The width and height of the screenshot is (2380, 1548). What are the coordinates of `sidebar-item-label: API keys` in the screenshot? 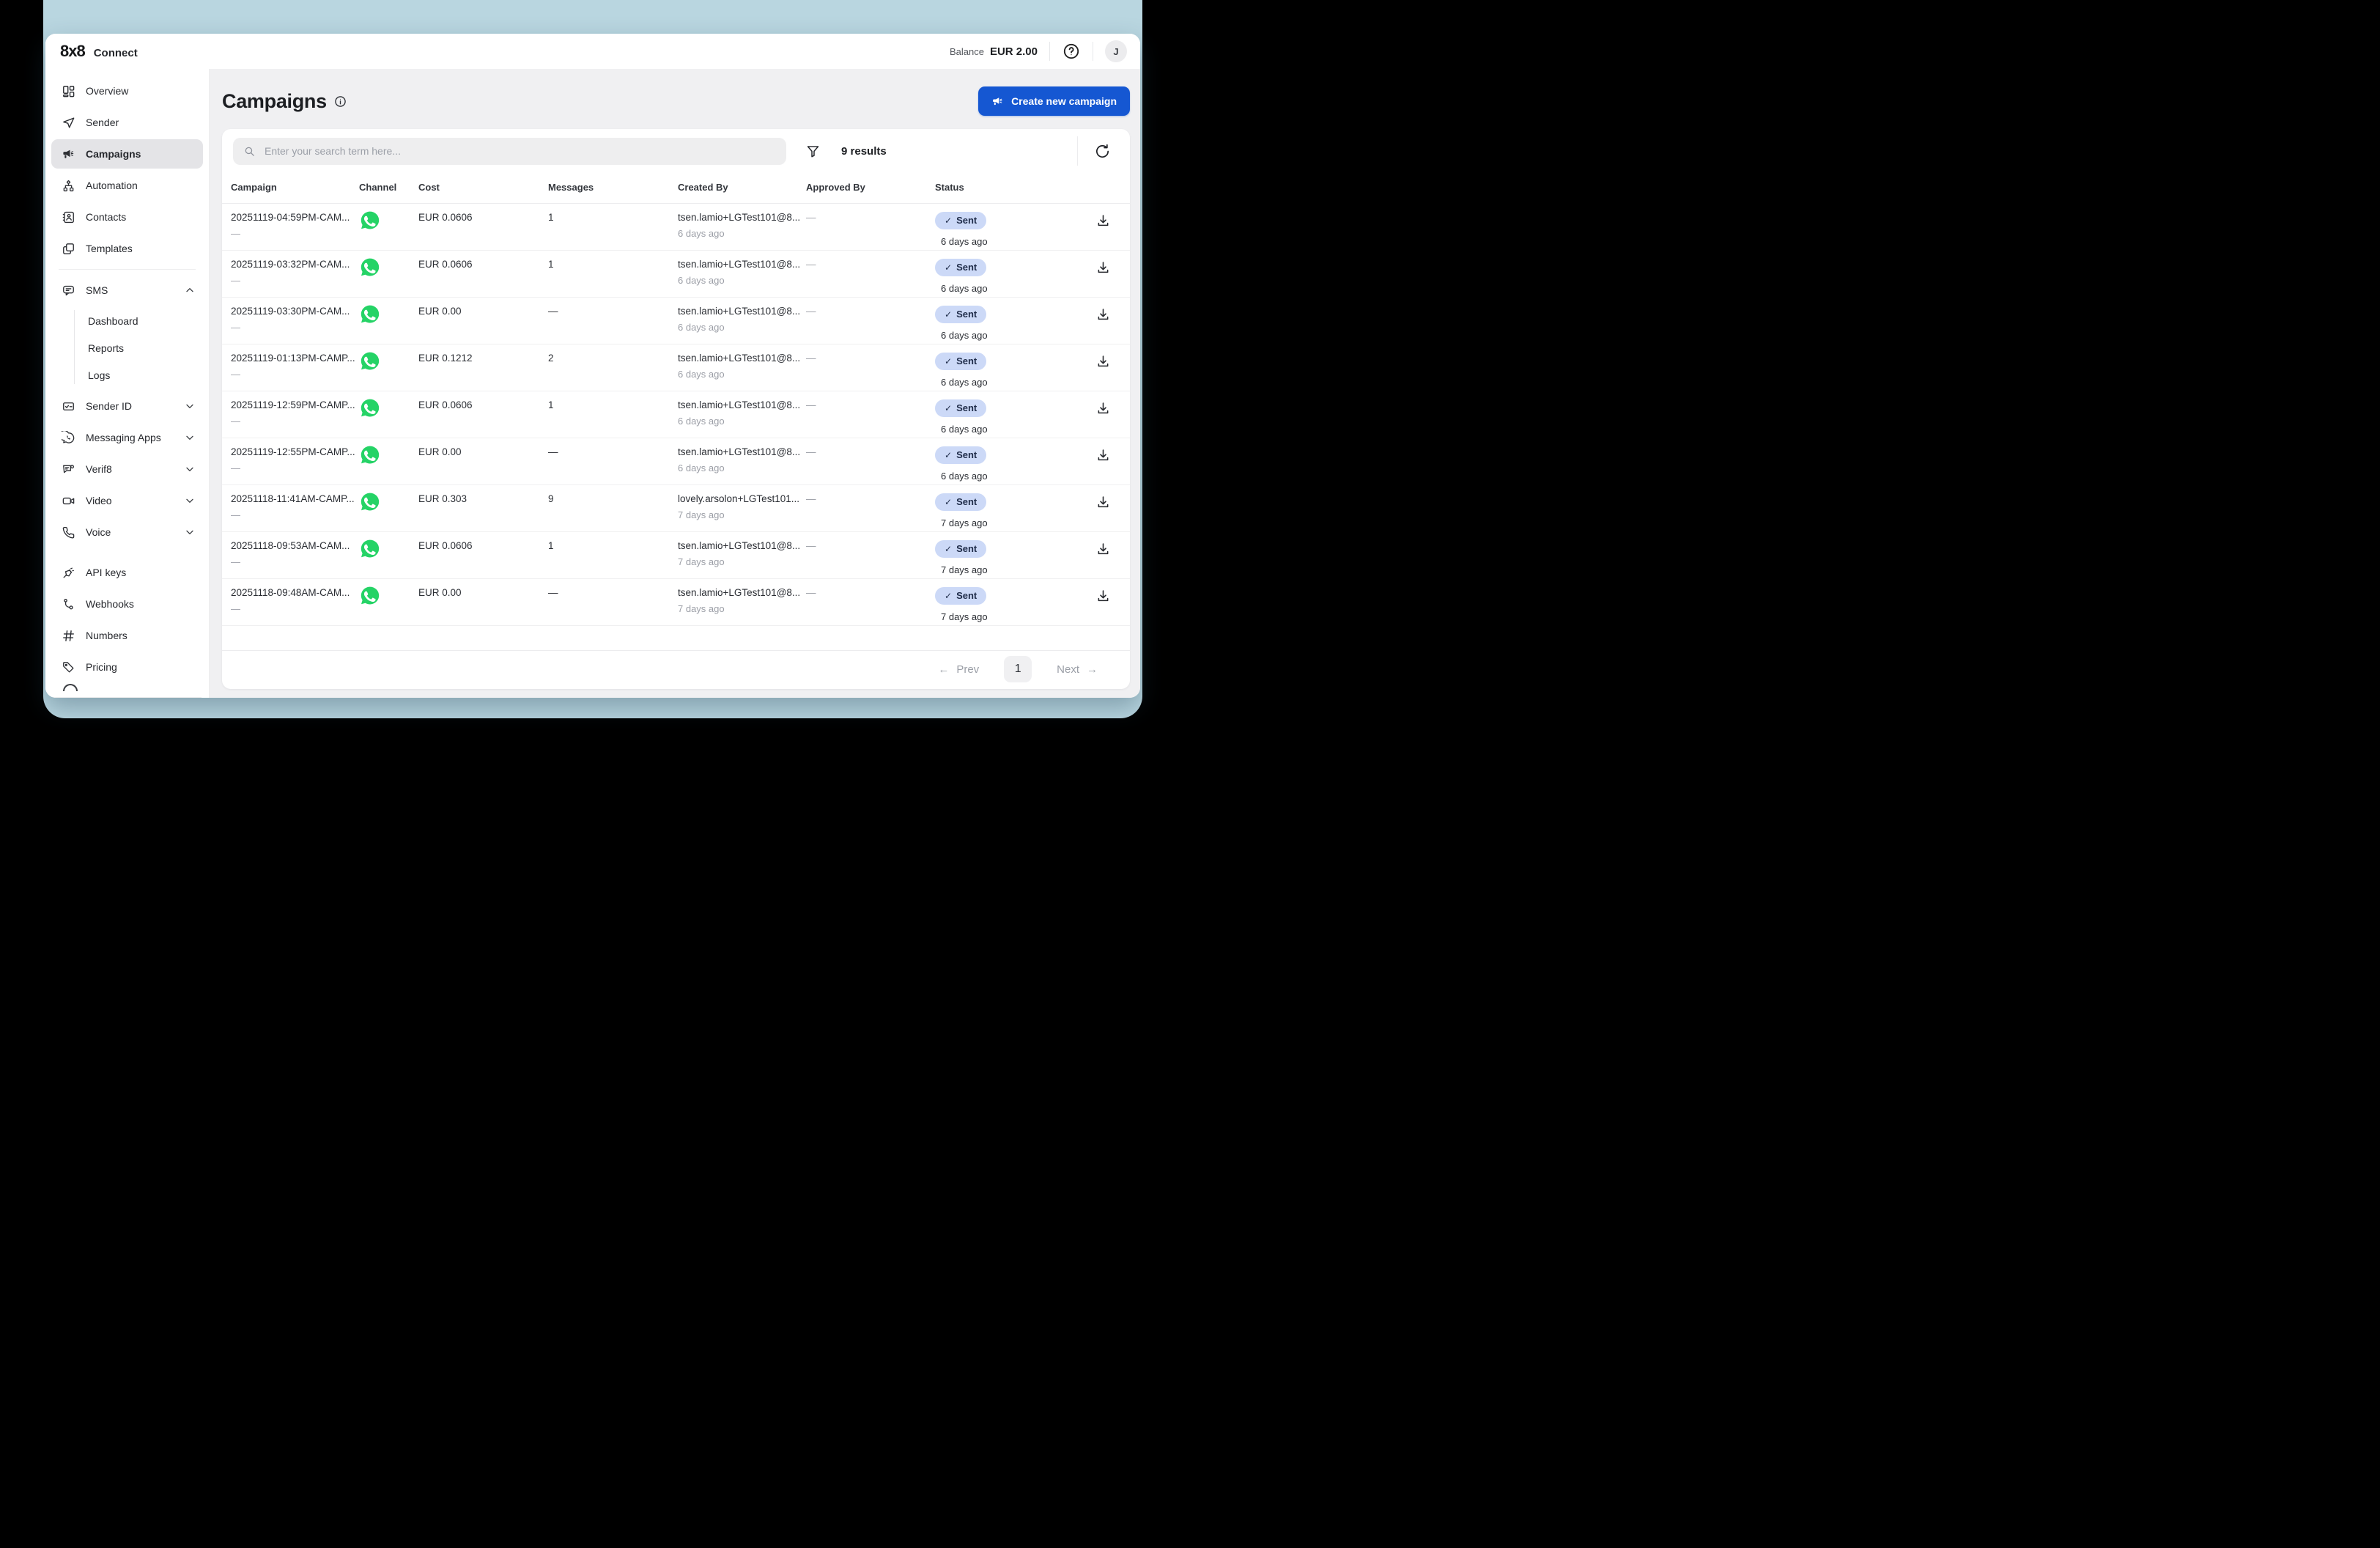 It's located at (106, 572).